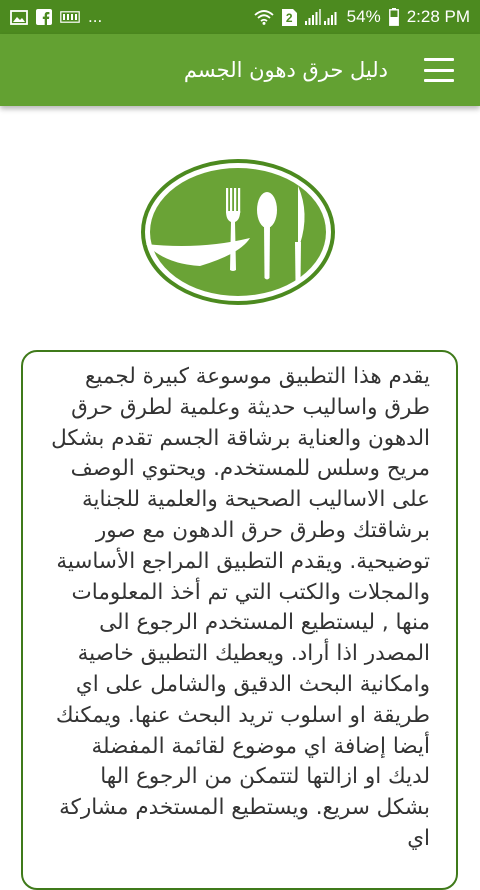 The image size is (480, 890). I want to click on sim-slot-label: 2, so click(289, 18).